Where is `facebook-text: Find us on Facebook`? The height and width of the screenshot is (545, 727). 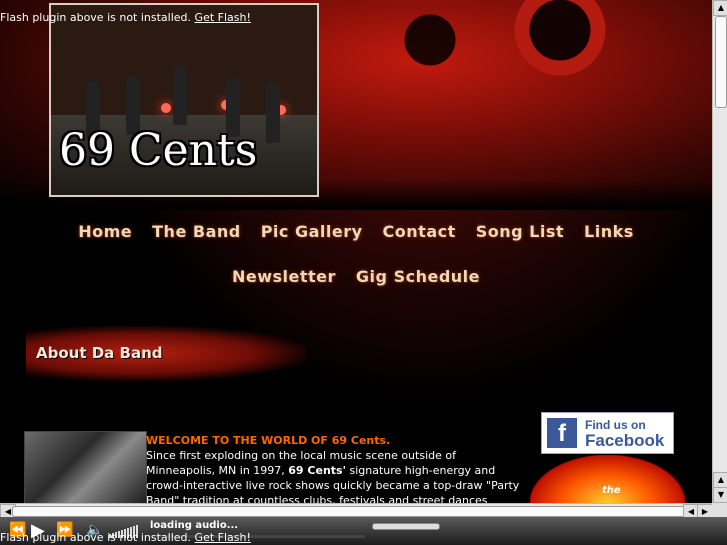 facebook-text: Find us on Facebook is located at coordinates (624, 433).